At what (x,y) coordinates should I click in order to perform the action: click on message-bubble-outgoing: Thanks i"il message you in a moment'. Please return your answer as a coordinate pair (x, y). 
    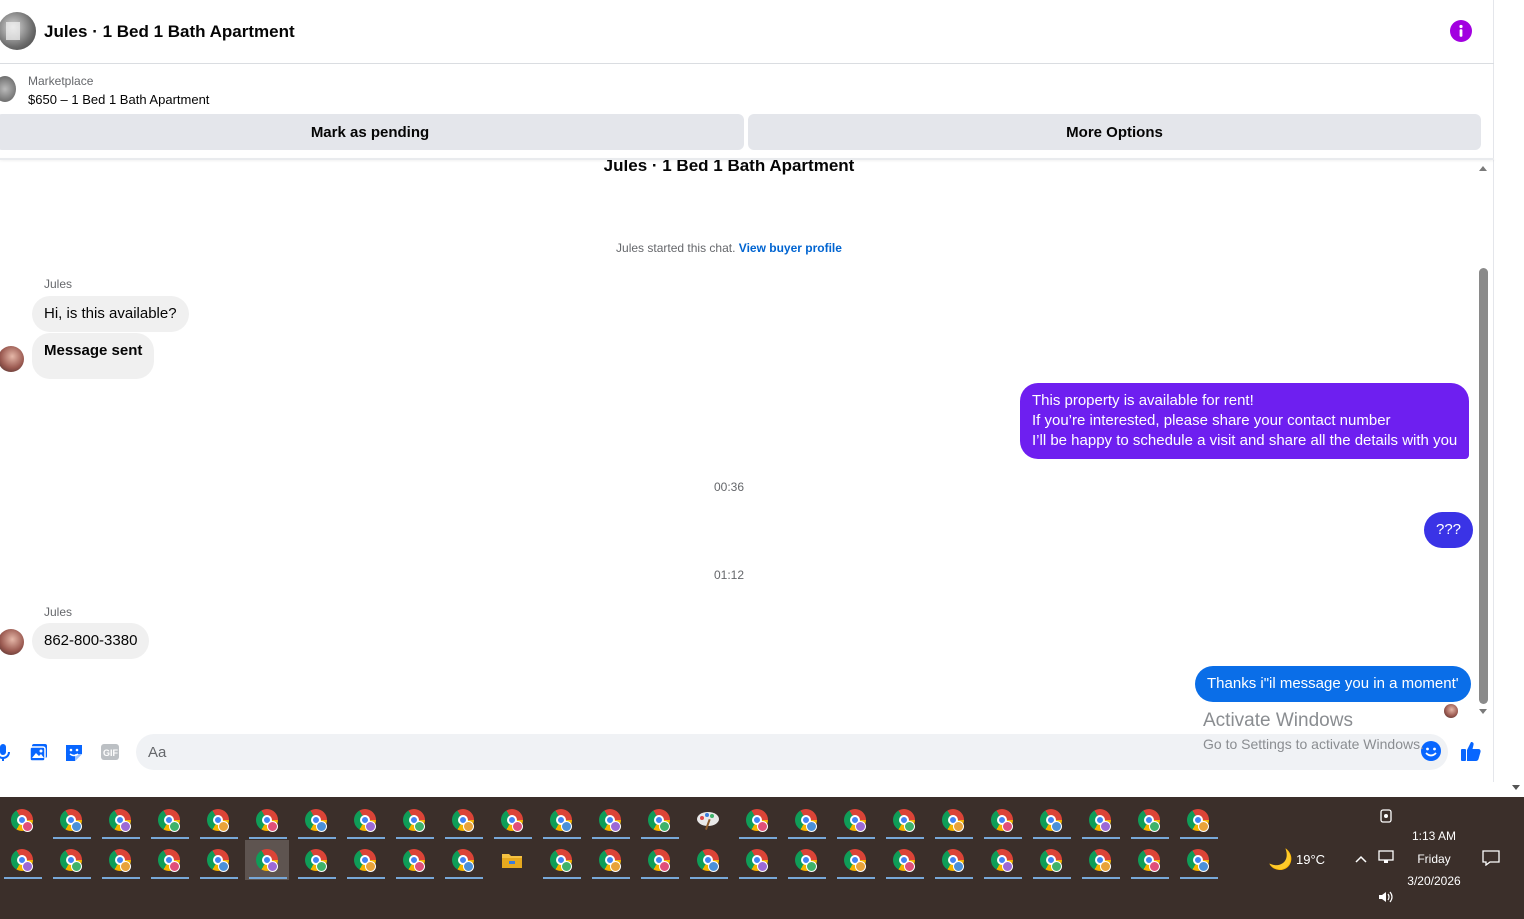
    Looking at the image, I should click on (1333, 684).